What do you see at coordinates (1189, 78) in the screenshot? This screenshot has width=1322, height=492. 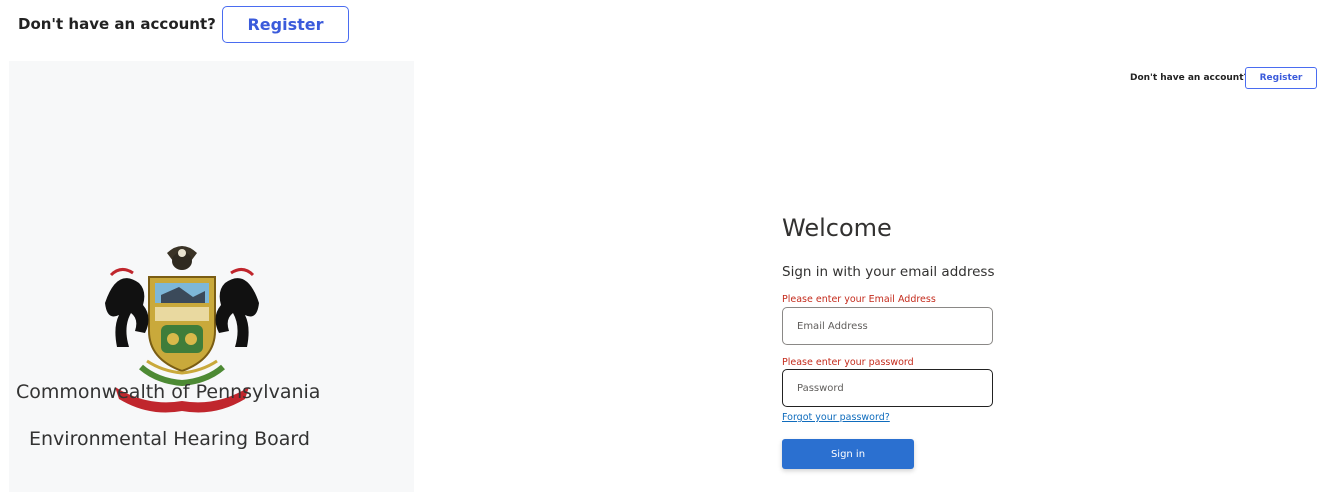 I see `corner-no-account-prompt: Don't have an account?` at bounding box center [1189, 78].